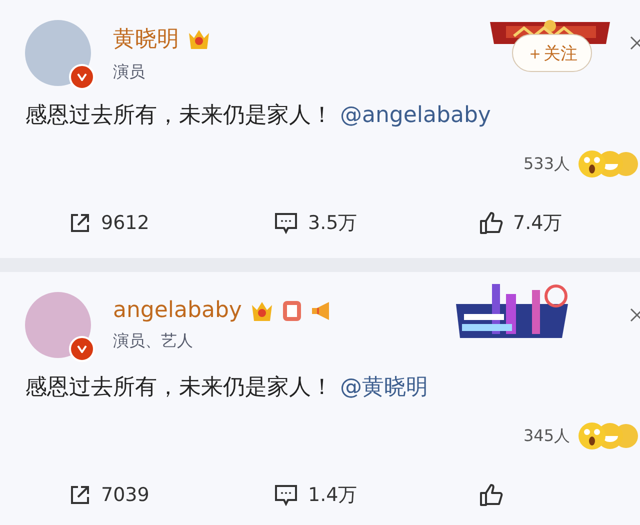 The width and height of the screenshot is (640, 525). Describe the element at coordinates (415, 115) in the screenshot. I see `mention-link: @angelababy` at that location.